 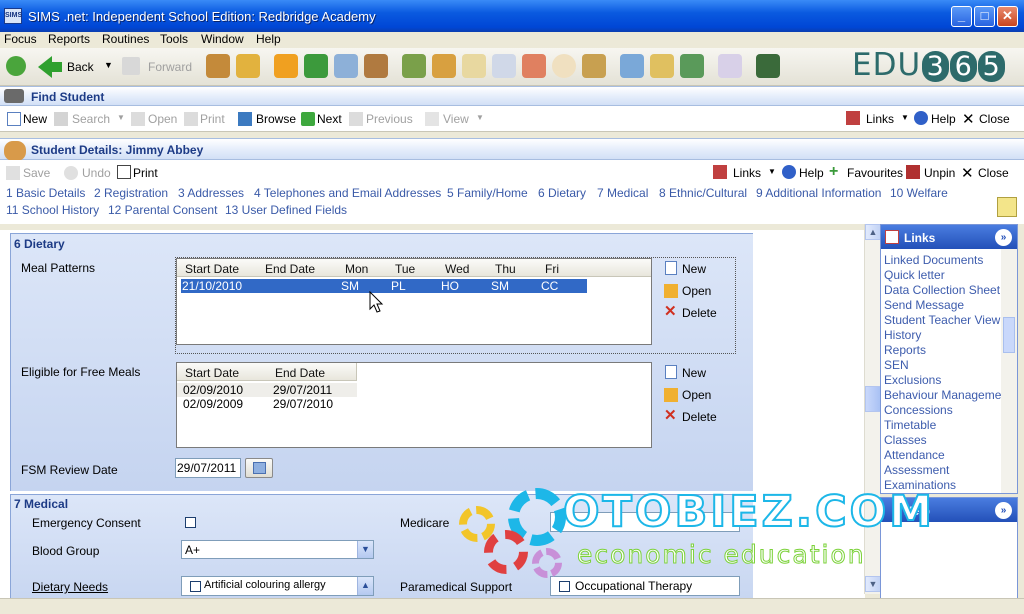 I want to click on nav-parental-consent: 12 Parental Consent, so click(x=162, y=210).